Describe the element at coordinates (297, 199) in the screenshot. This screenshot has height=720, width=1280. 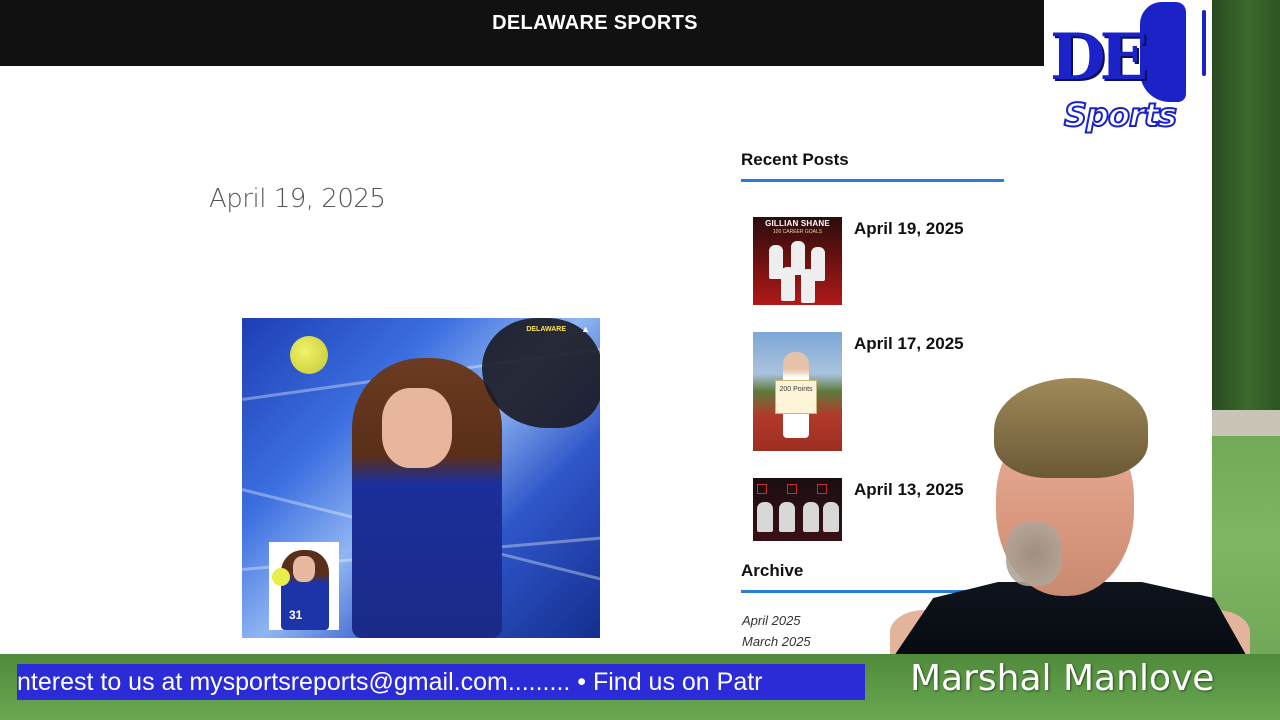
I see `post-date: April 19, 2025` at that location.